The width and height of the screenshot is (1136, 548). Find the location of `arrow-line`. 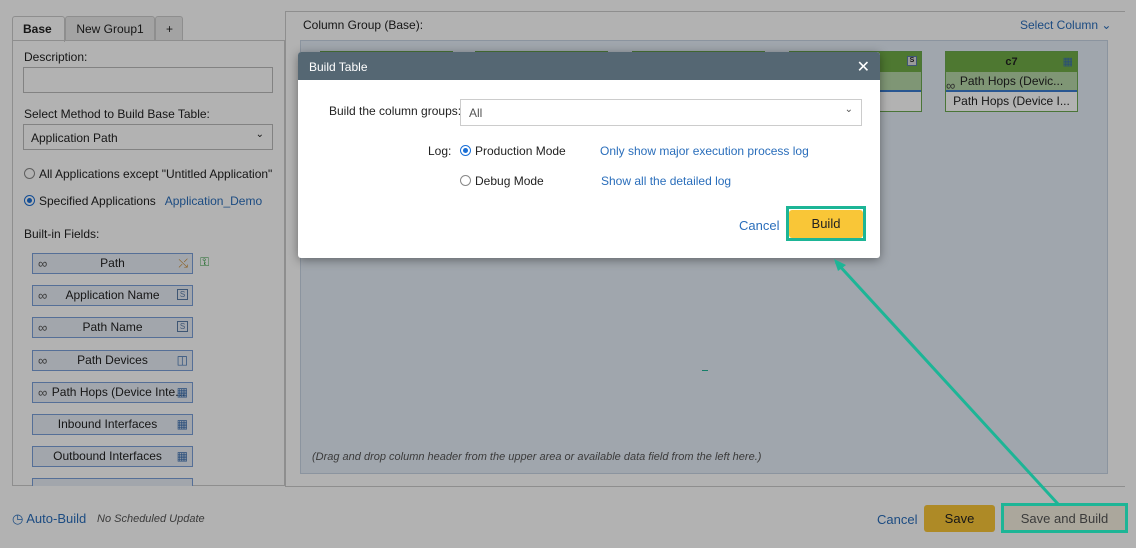

arrow-line is located at coordinates (947, 383).